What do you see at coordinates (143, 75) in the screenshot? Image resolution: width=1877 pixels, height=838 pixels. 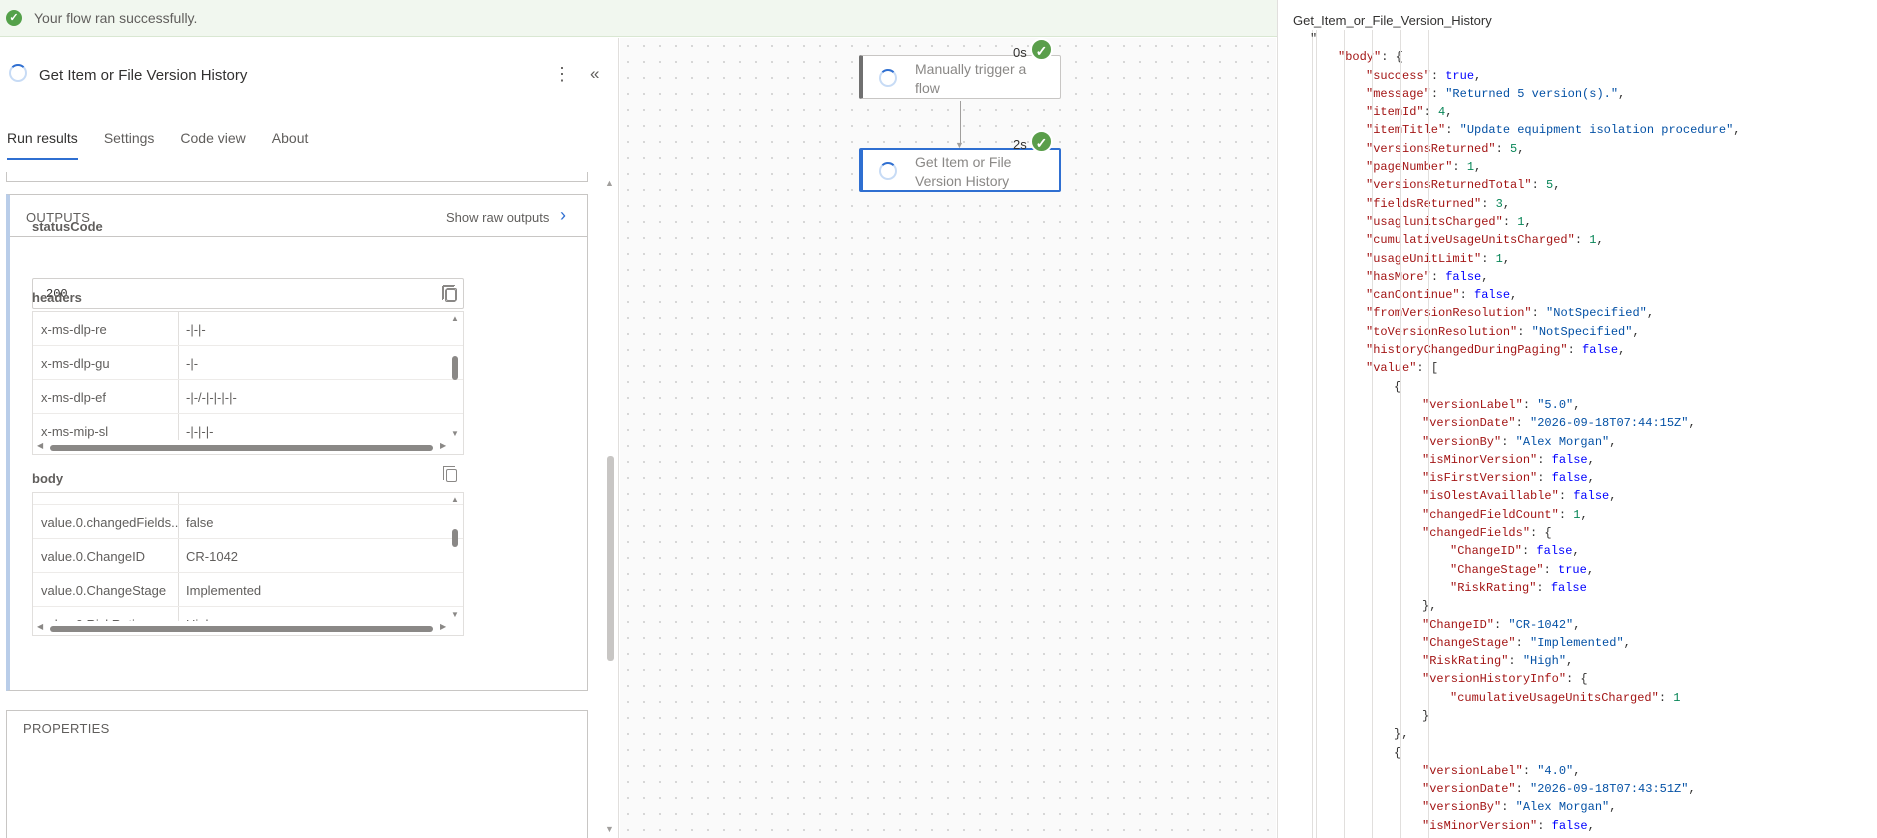 I see `panel-title: Get Item or File Version History` at bounding box center [143, 75].